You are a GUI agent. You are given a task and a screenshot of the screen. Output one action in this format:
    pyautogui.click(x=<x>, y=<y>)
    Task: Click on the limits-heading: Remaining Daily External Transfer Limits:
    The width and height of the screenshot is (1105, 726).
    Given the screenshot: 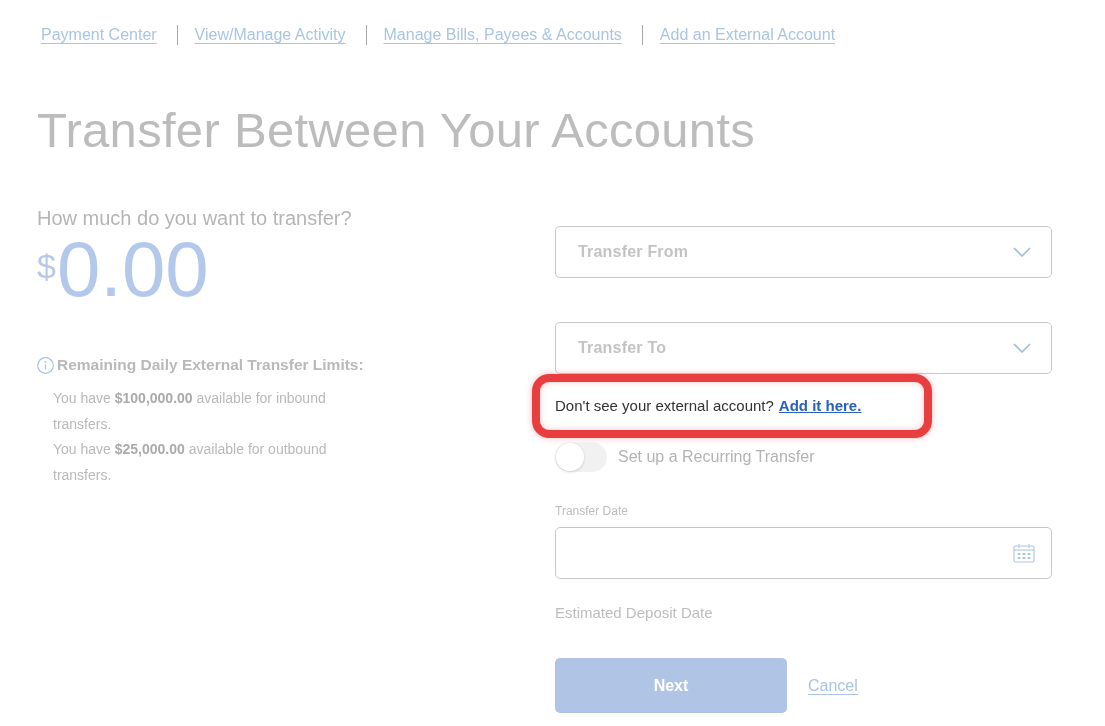 What is the action you would take?
    pyautogui.click(x=210, y=365)
    